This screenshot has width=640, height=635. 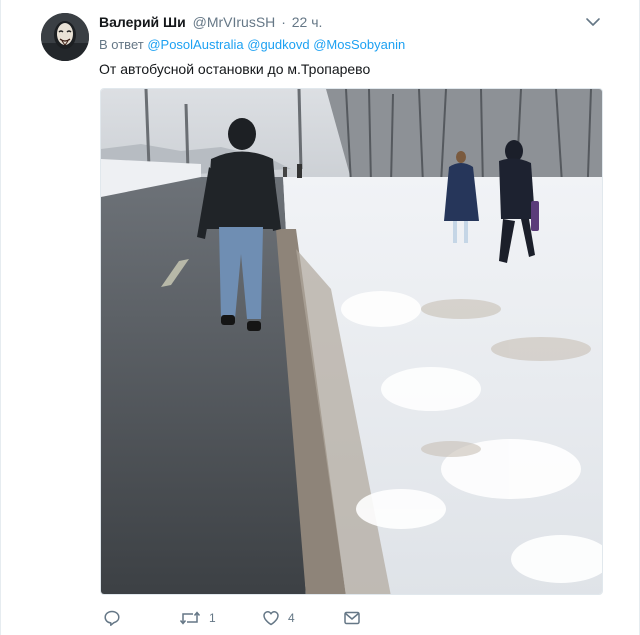 I want to click on like-action: 4, so click(x=278, y=618).